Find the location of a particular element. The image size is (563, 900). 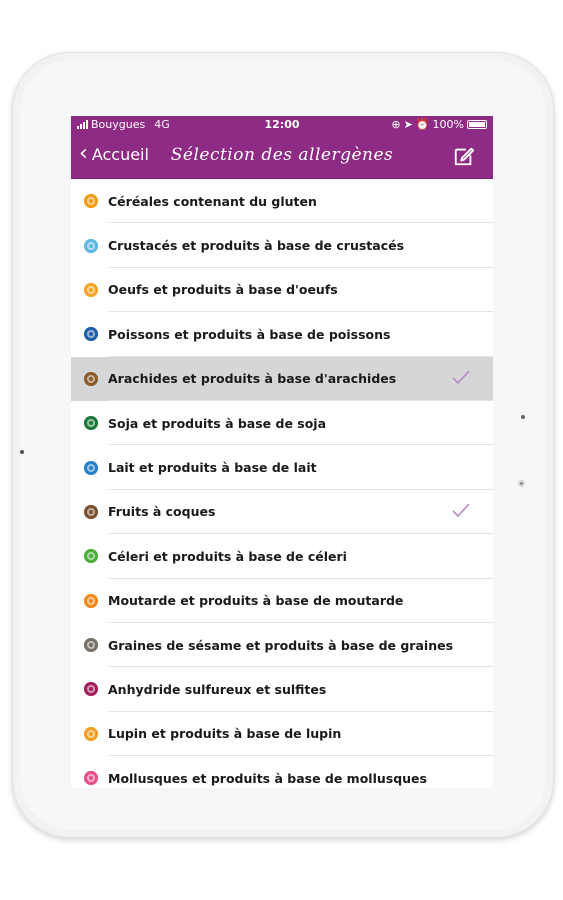

egg-icon is located at coordinates (91, 289).